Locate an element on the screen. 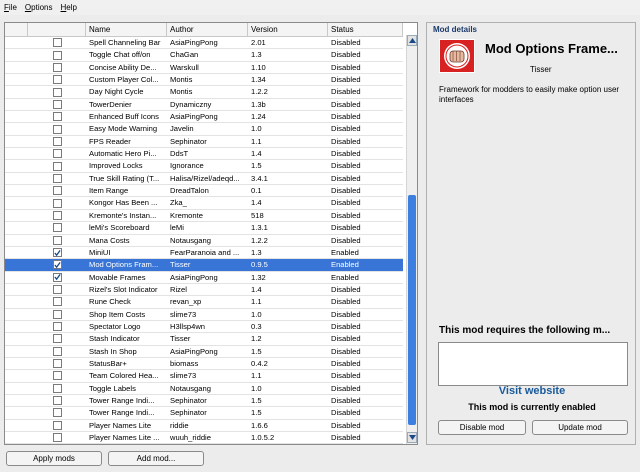 Image resolution: width=640 pixels, height=472 pixels. apply-mods-button: Apply mods is located at coordinates (54, 458).